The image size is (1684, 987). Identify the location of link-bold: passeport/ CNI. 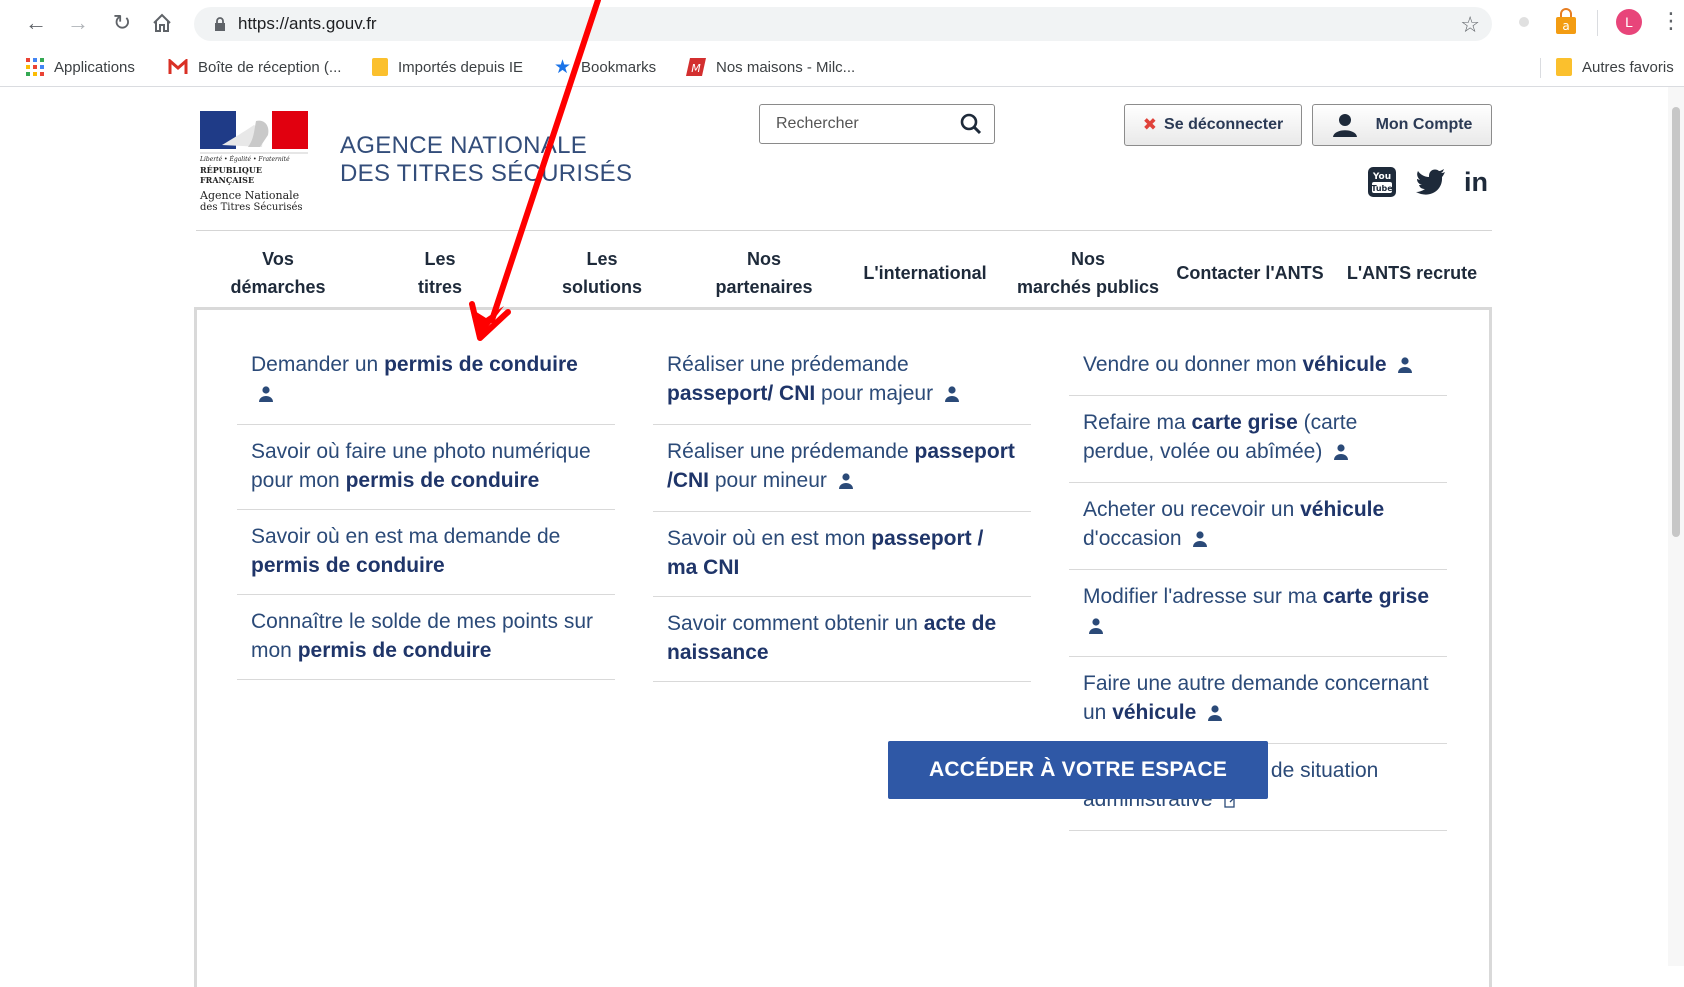
(741, 393).